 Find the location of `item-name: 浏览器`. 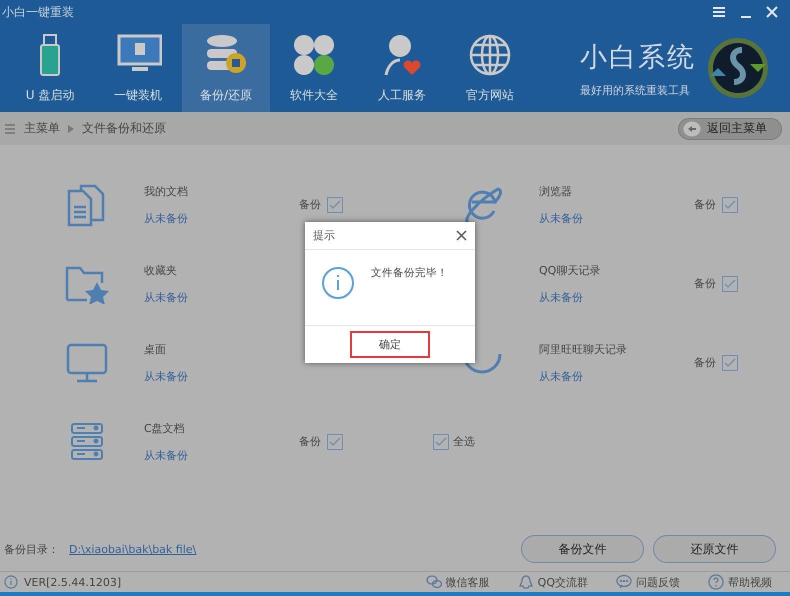

item-name: 浏览器 is located at coordinates (556, 191).